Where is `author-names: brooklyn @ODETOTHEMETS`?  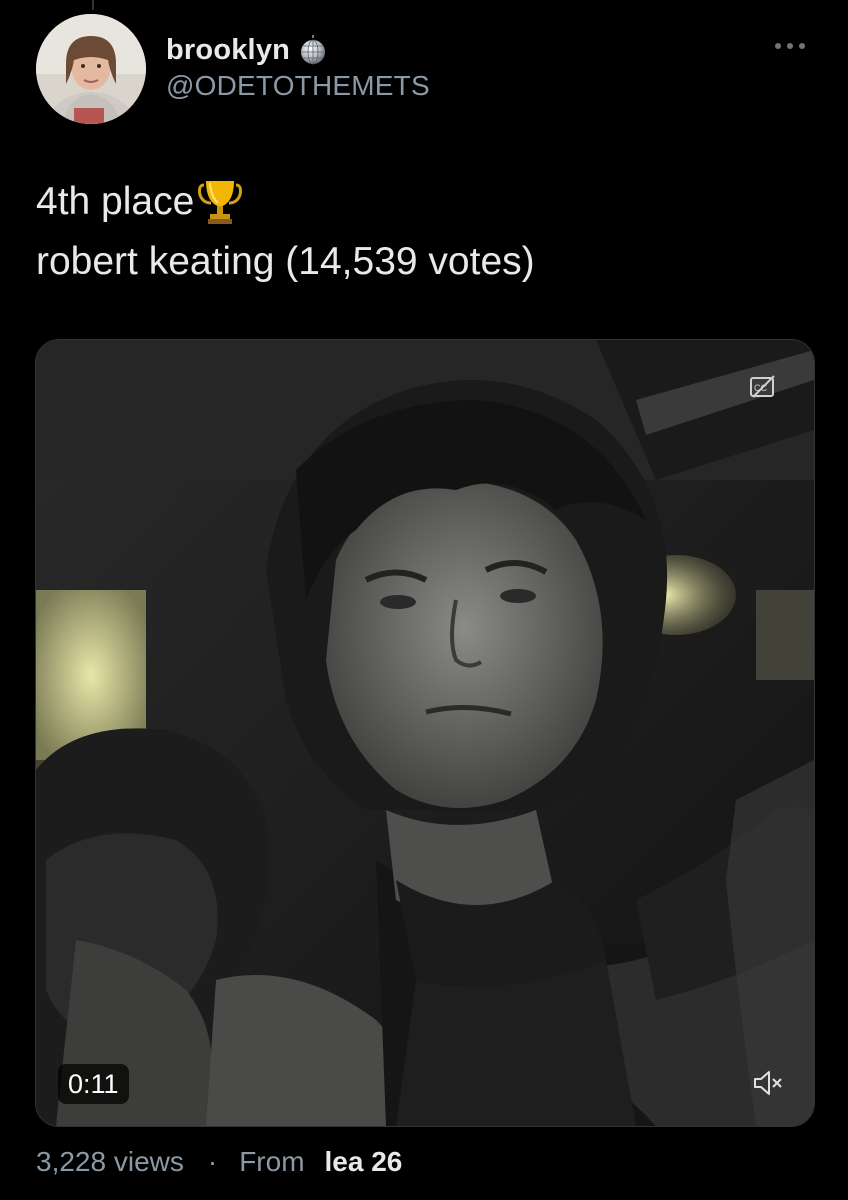
author-names: brooklyn @ODETOTHEMETS is located at coordinates (298, 67).